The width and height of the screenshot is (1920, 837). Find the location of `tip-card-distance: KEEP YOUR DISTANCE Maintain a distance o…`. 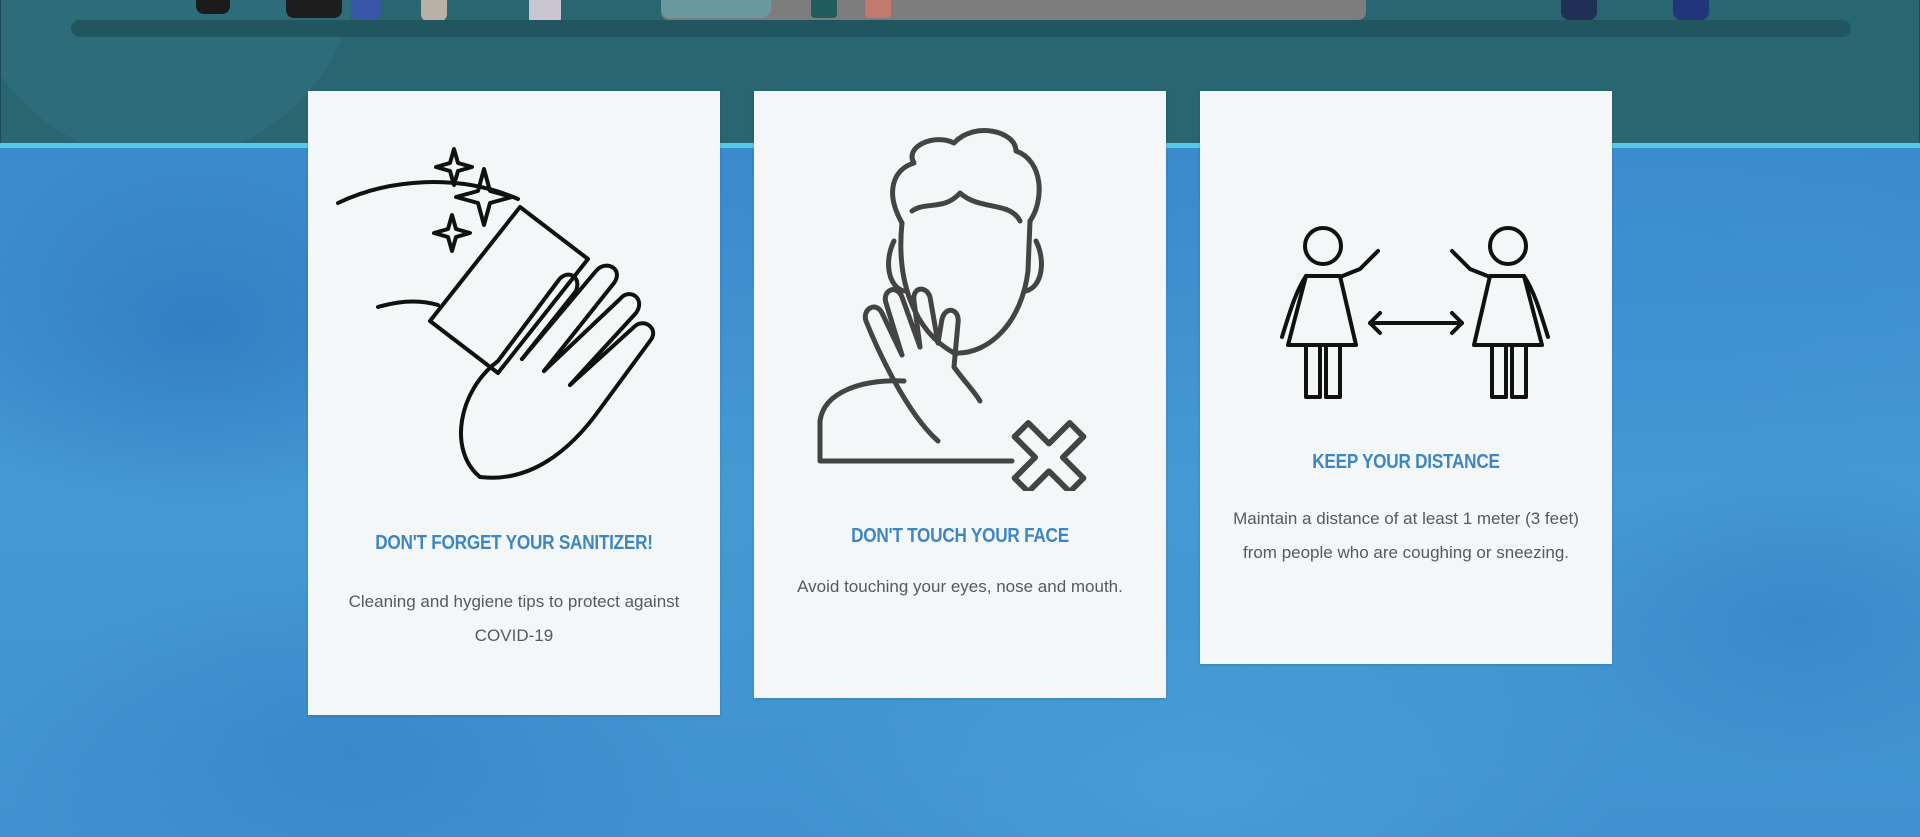

tip-card-distance: KEEP YOUR DISTANCE Maintain a distance o… is located at coordinates (1406, 377).